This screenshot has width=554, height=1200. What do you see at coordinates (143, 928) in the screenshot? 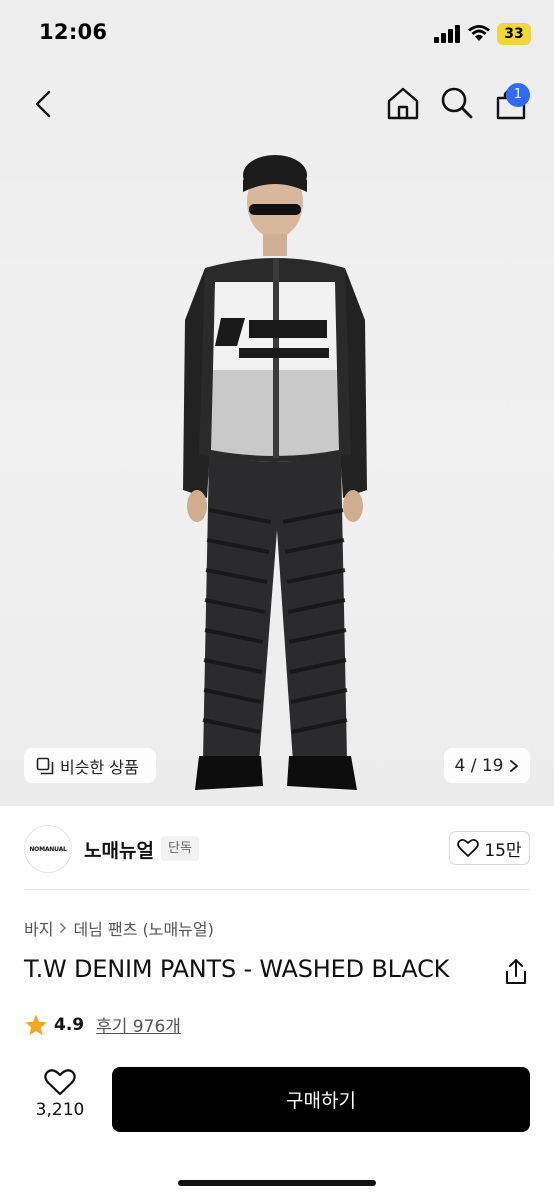
I see `breadcrumb-subcategory: 데님 팬츠 (노매뉴얼)` at bounding box center [143, 928].